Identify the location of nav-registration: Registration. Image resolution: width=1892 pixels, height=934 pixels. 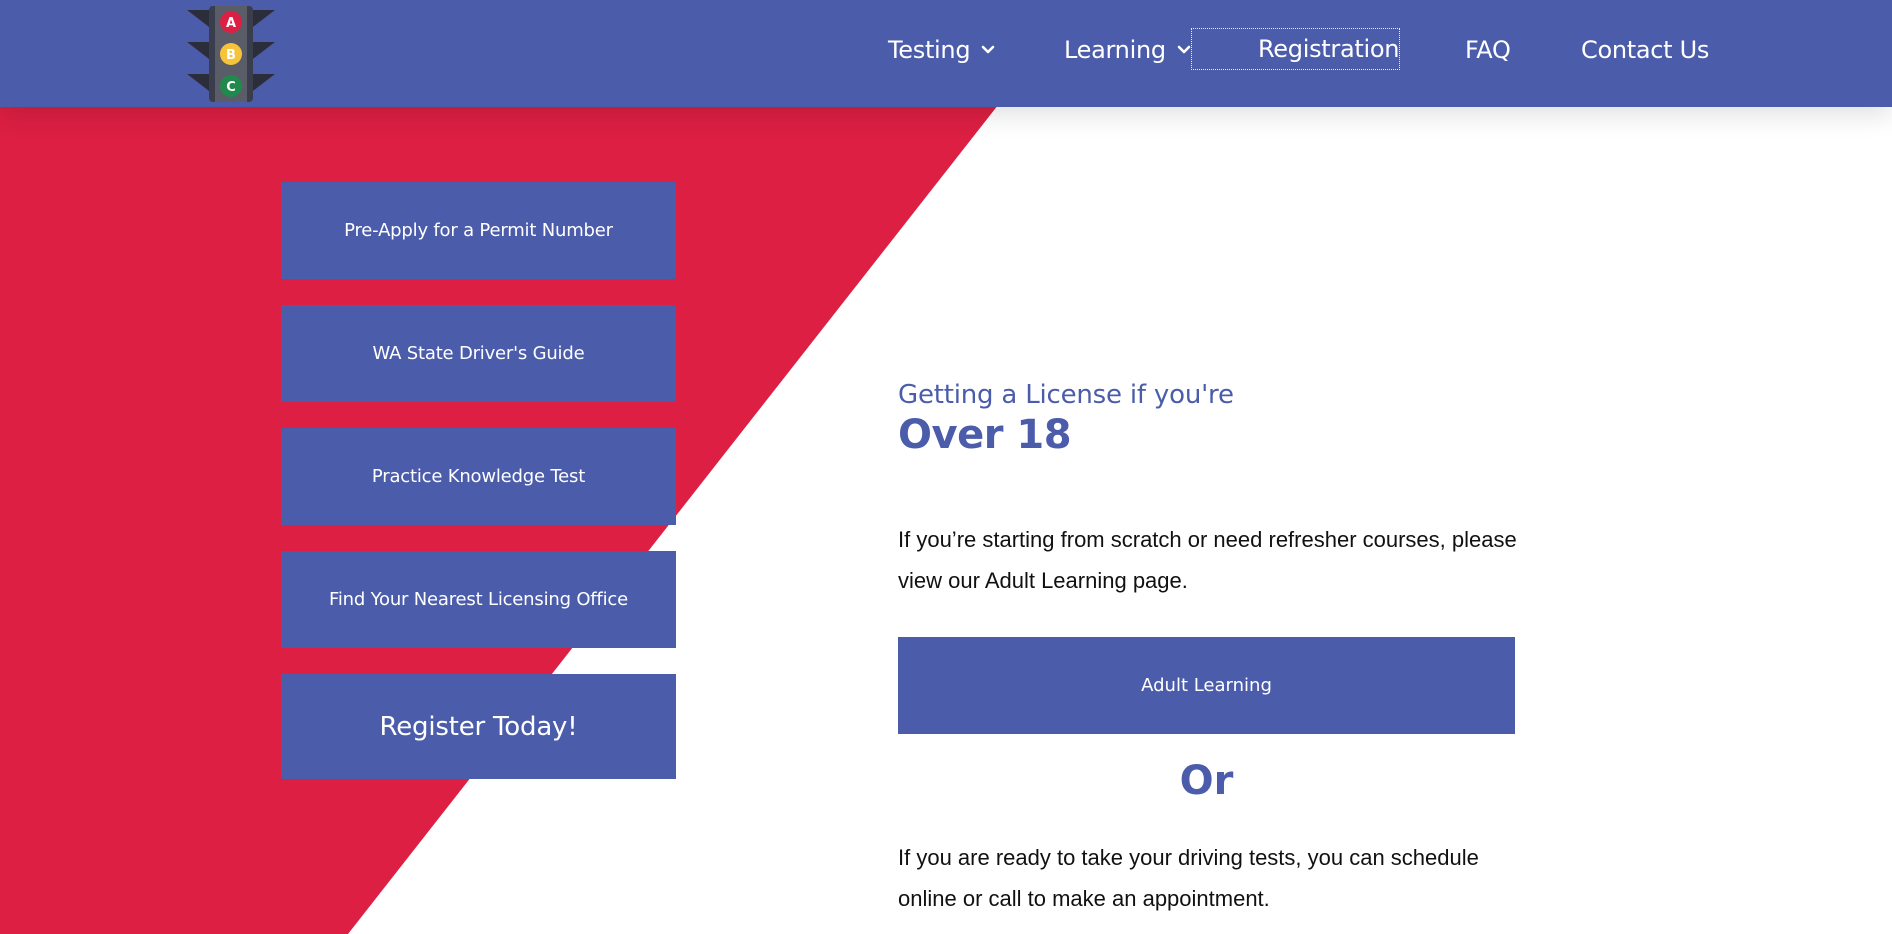
(1296, 49).